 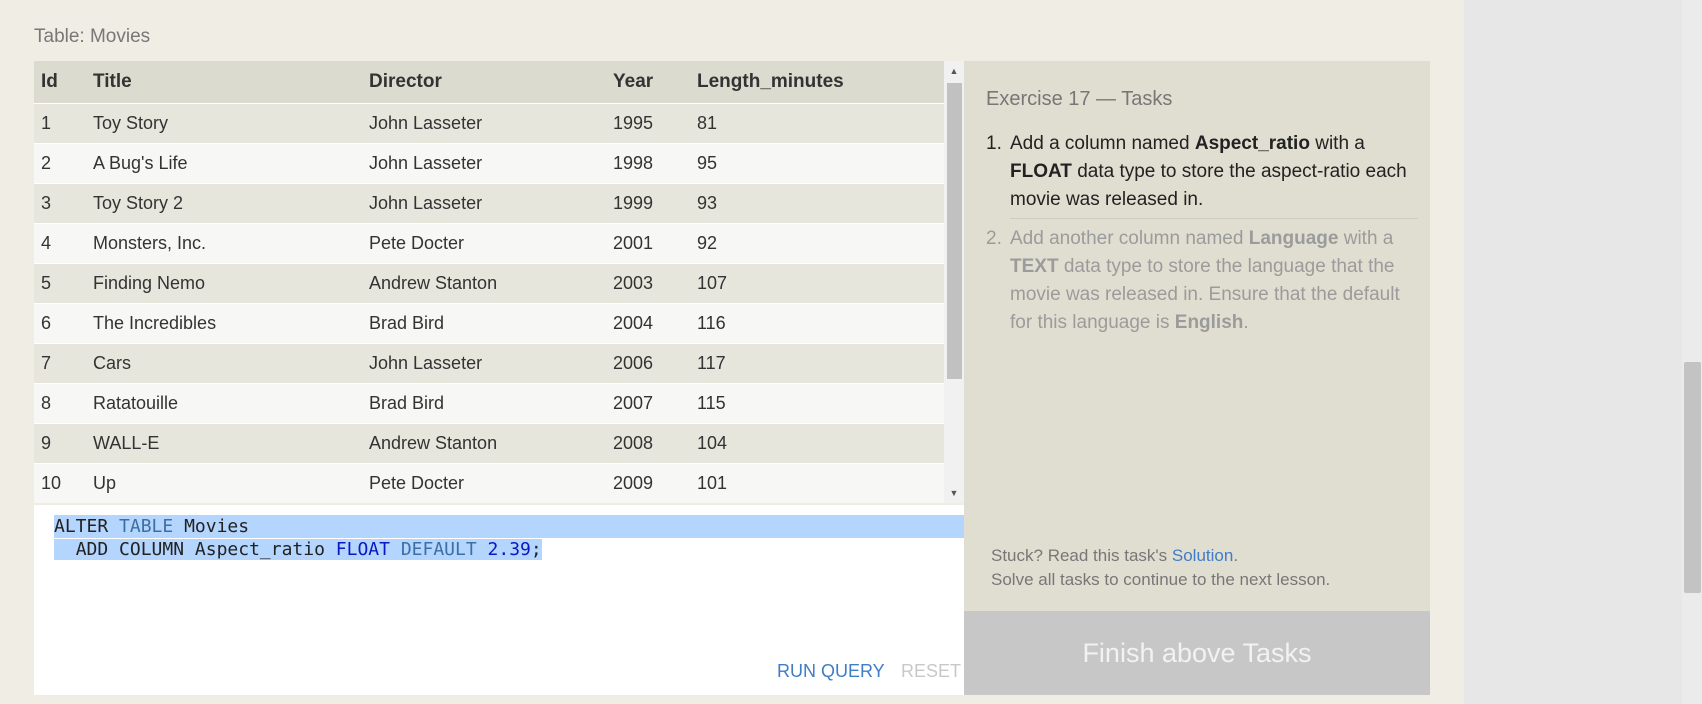 What do you see at coordinates (224, 82) in the screenshot?
I see `column-header: Title` at bounding box center [224, 82].